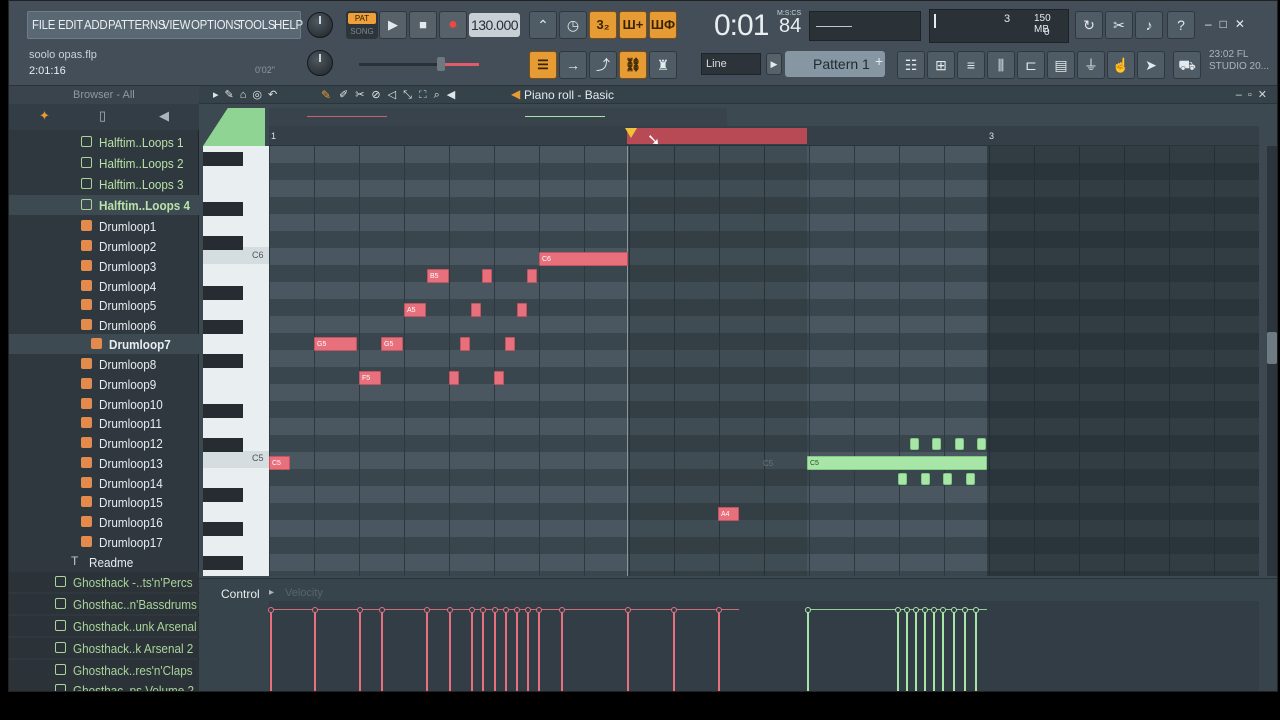  What do you see at coordinates (271, 592) in the screenshot?
I see `control-arrow-icon: ▸` at bounding box center [271, 592].